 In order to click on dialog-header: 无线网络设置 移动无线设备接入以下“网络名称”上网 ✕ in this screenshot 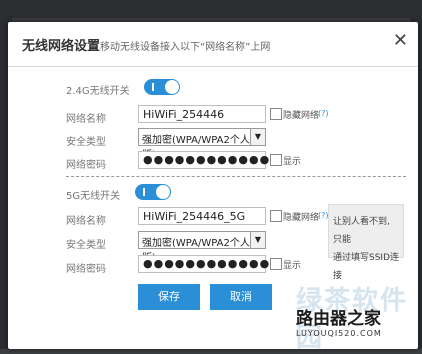, I will do `click(213, 44)`.